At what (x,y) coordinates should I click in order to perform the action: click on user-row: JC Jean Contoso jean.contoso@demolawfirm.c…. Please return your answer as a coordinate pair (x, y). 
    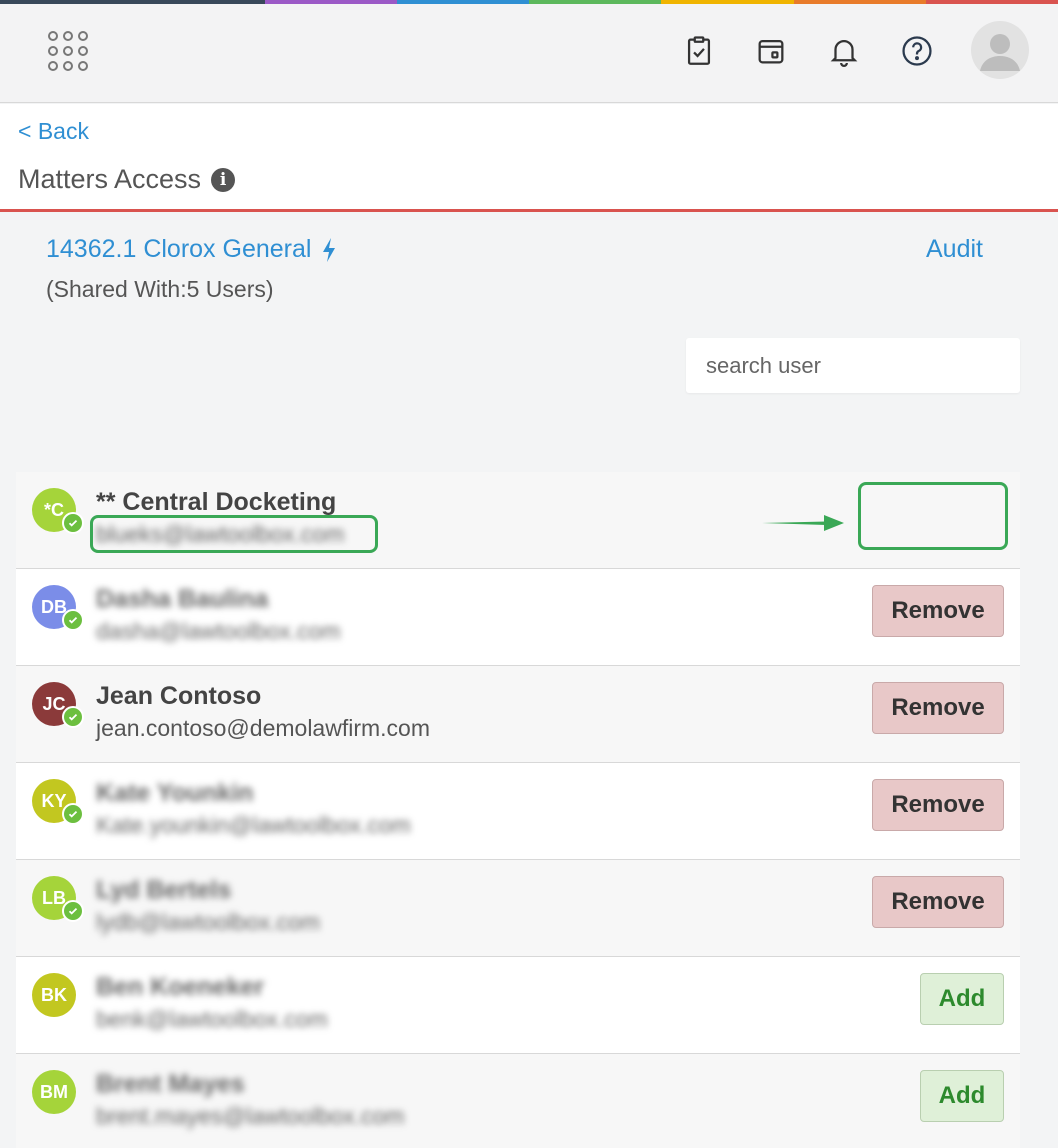
    Looking at the image, I should click on (518, 714).